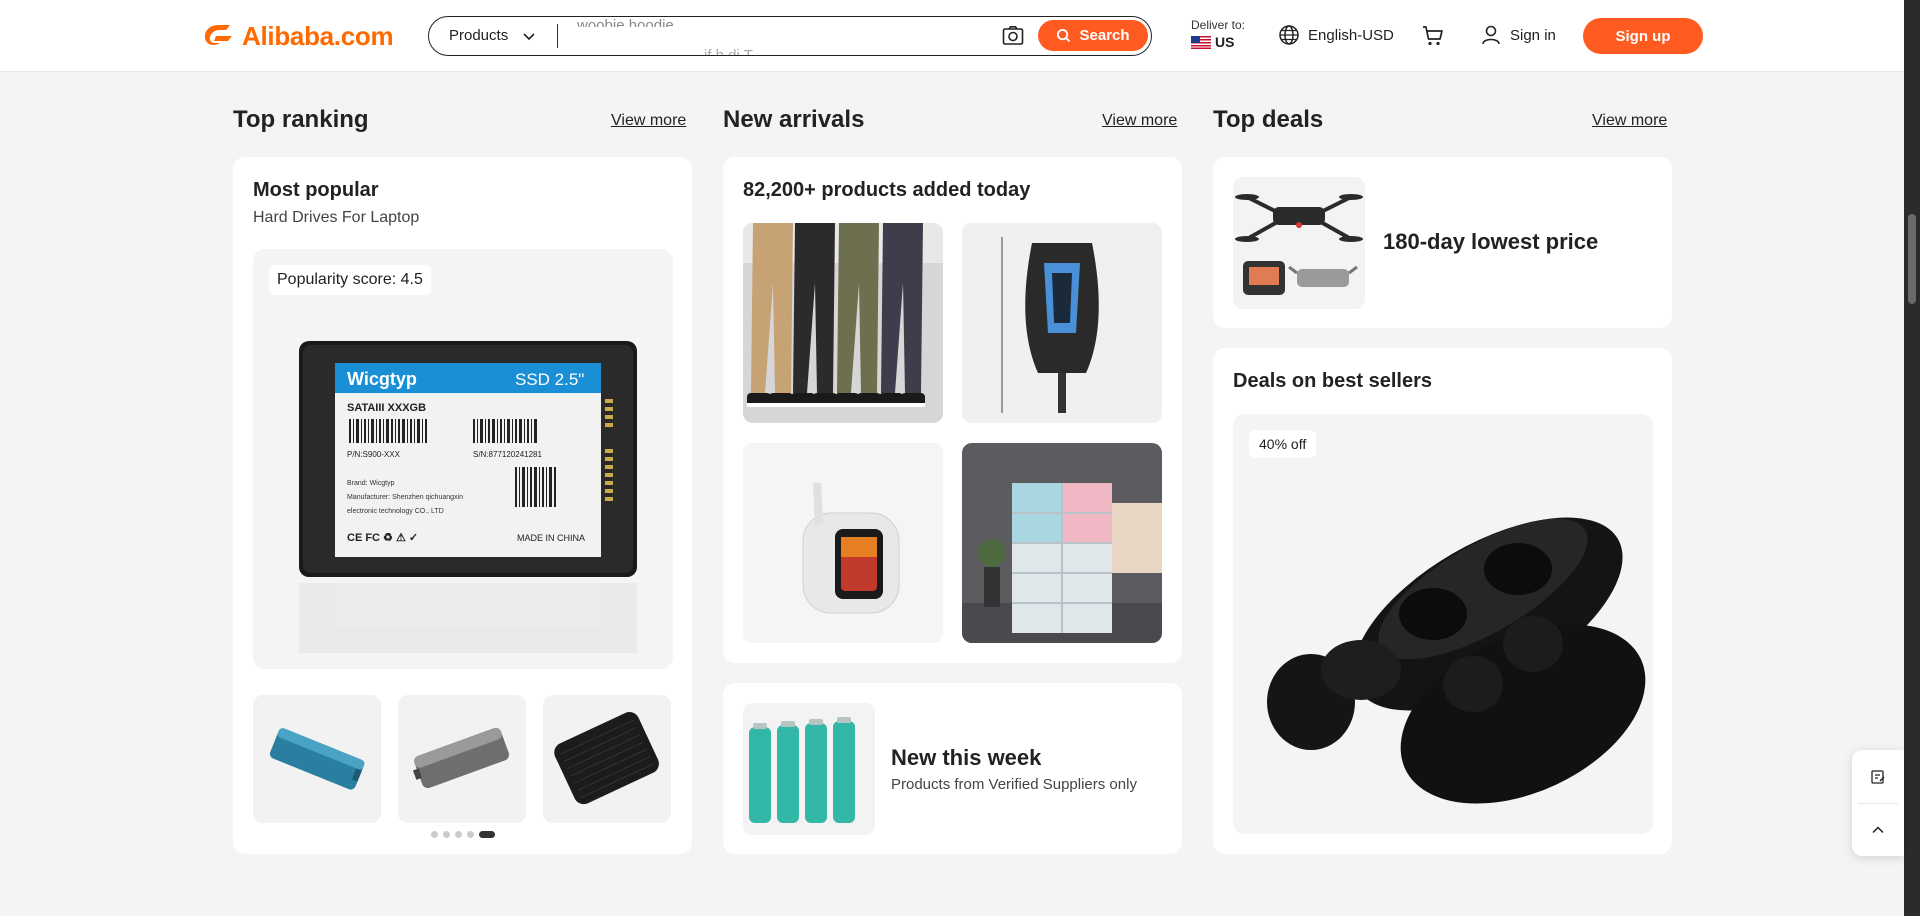 This screenshot has height=916, width=1920. Describe the element at coordinates (1491, 241) in the screenshot. I see `lowest-price-text: 180-day lowest price` at that location.